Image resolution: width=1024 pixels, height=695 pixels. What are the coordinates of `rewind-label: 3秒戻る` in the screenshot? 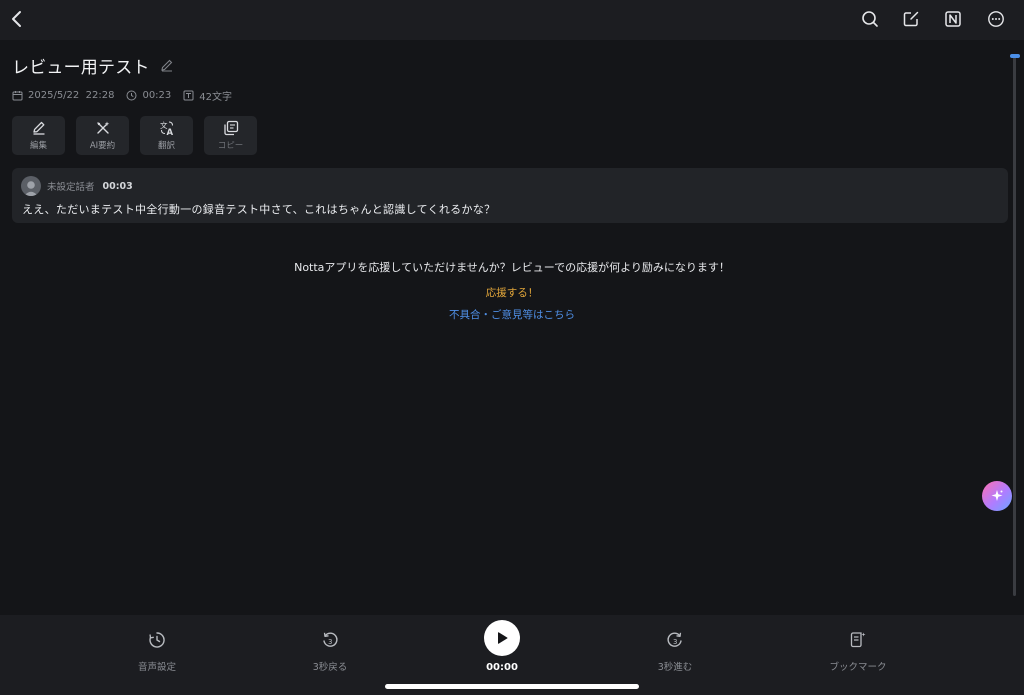 It's located at (330, 667).